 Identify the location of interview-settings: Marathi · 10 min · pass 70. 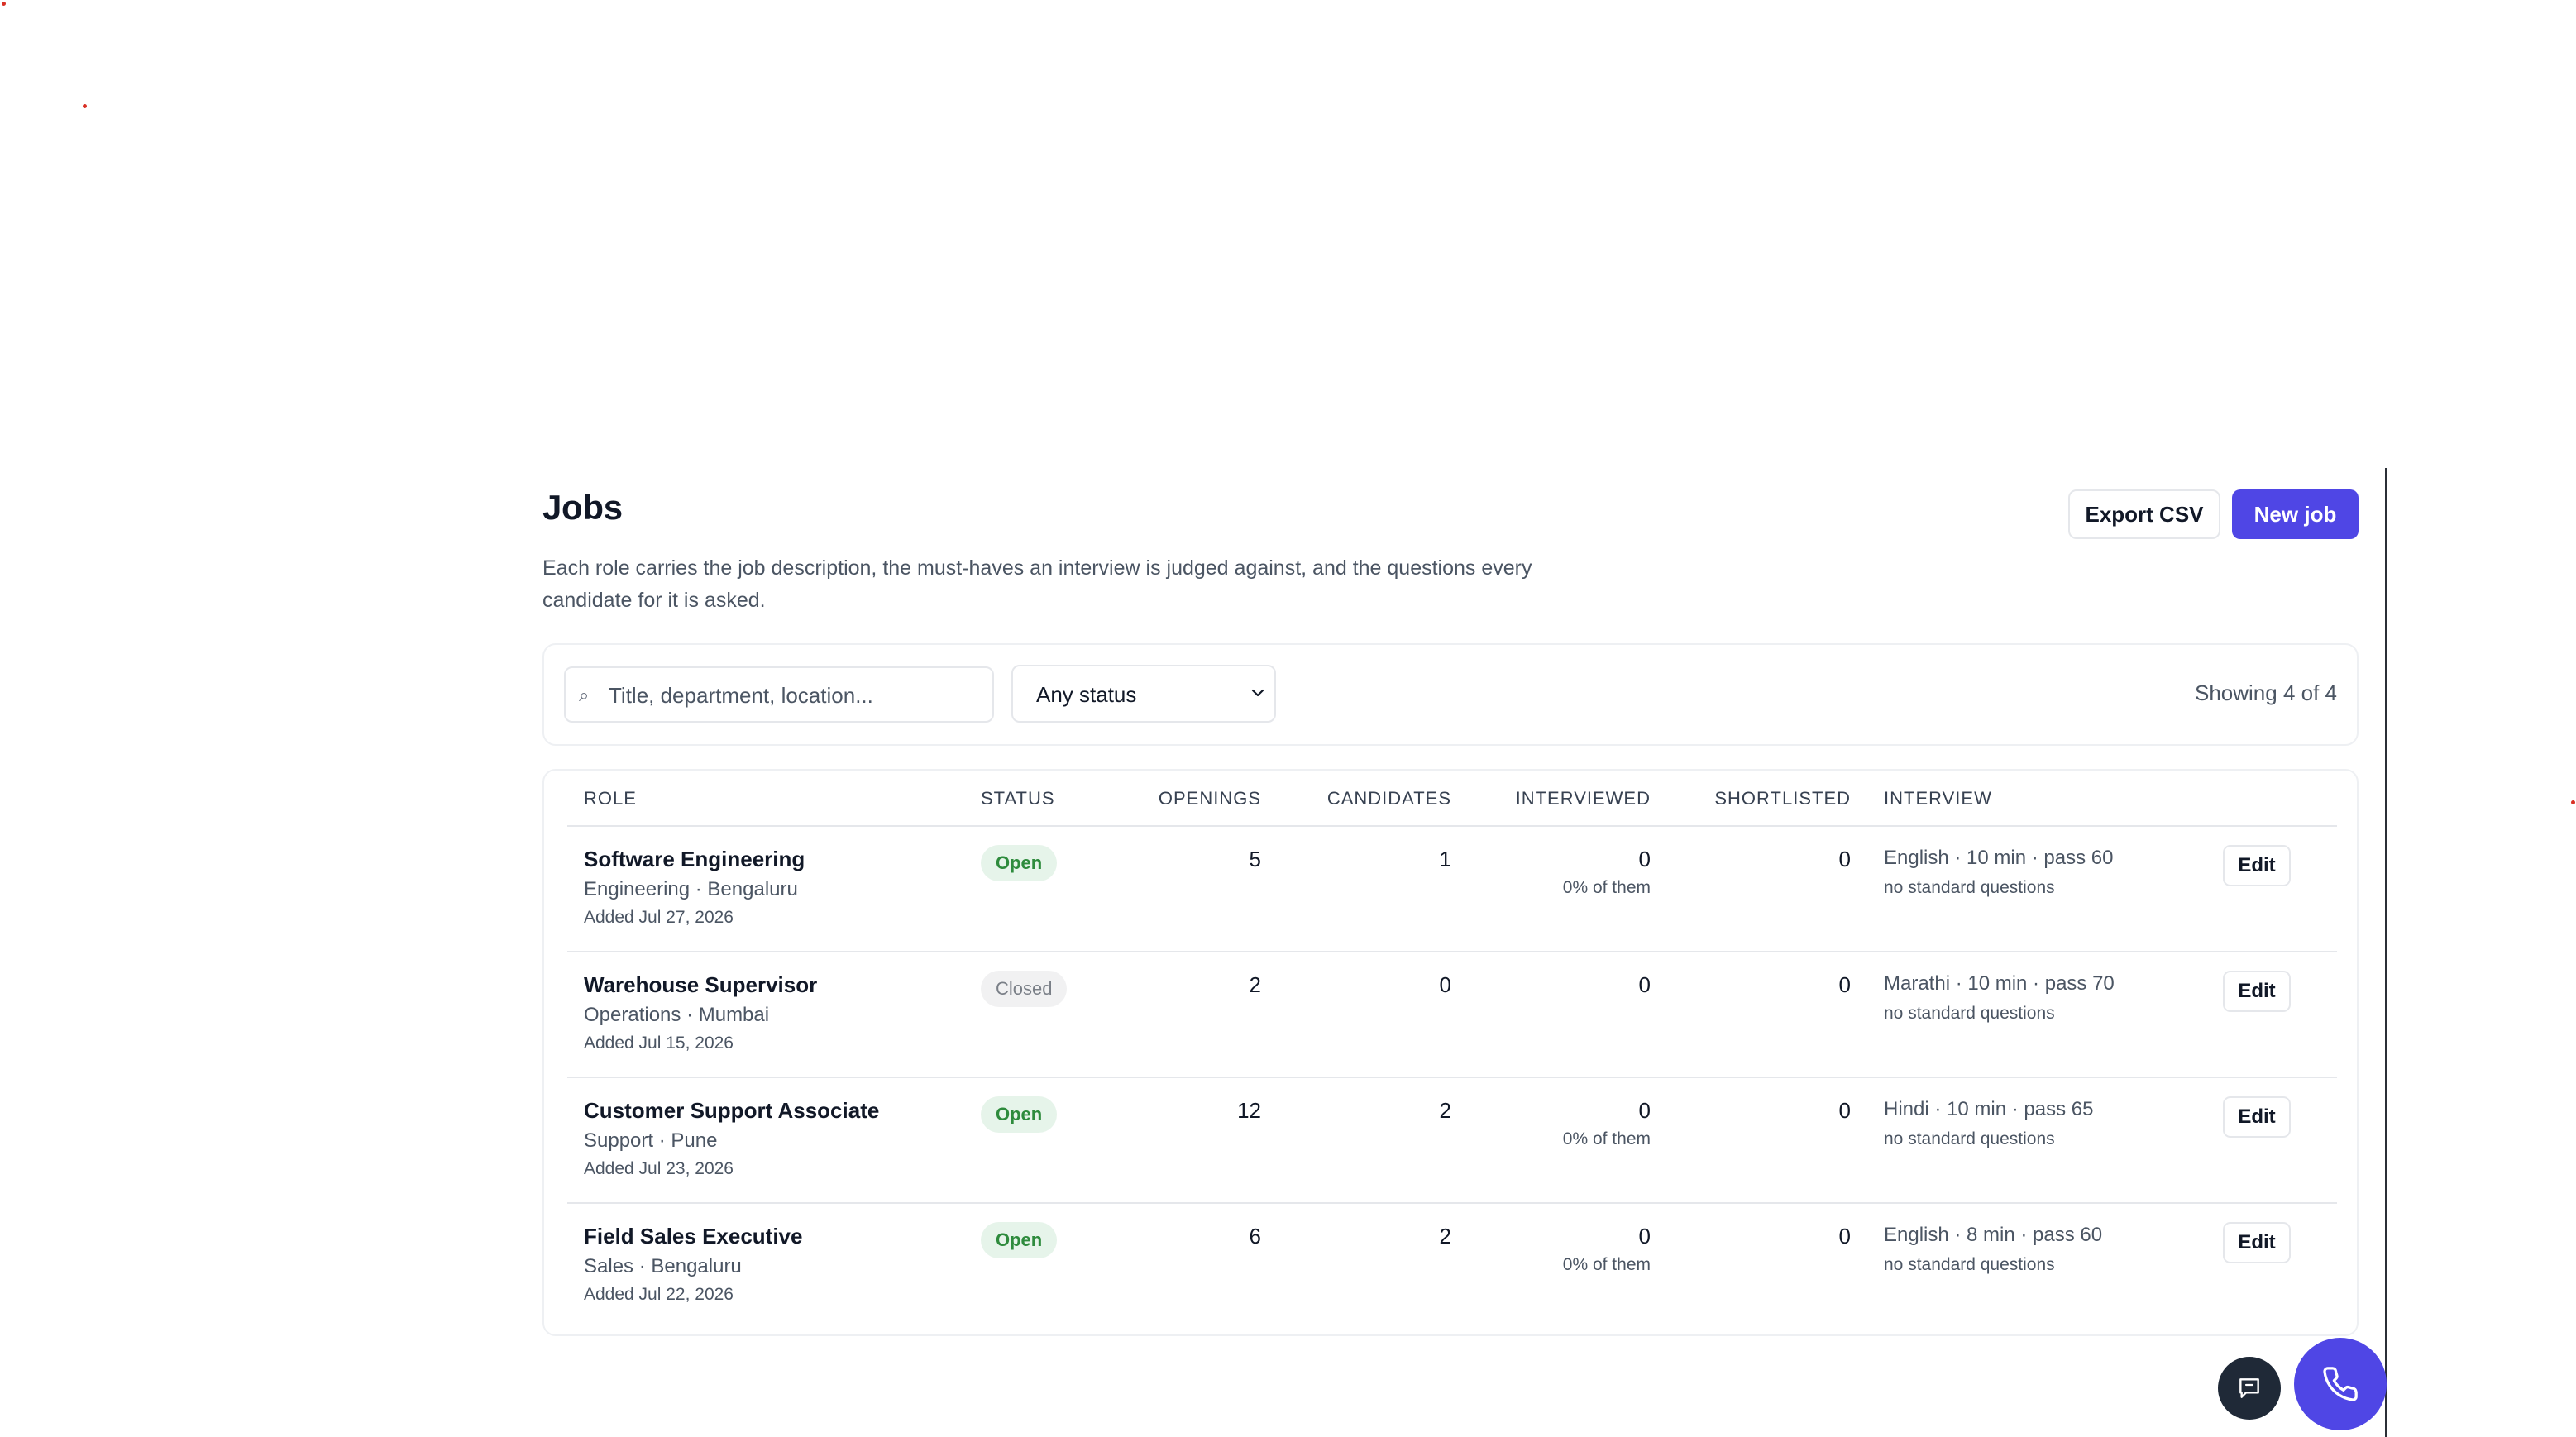
(1999, 983).